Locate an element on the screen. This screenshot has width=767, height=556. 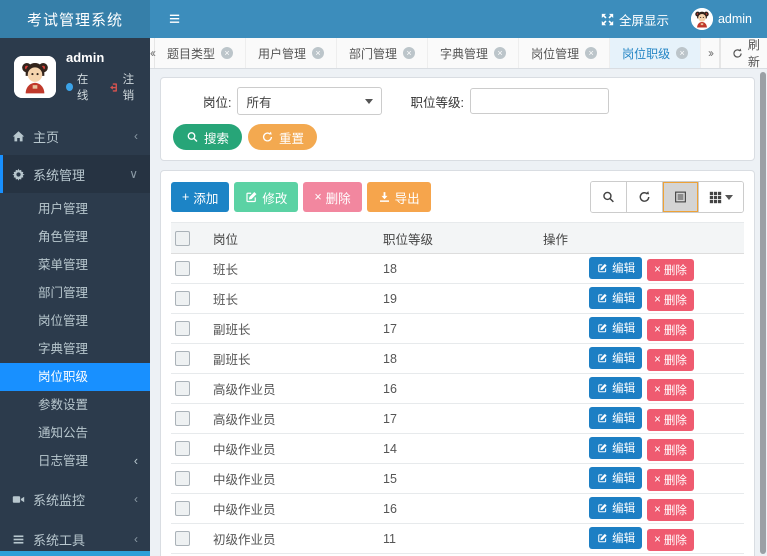
post-select: 所有 is located at coordinates (310, 101).